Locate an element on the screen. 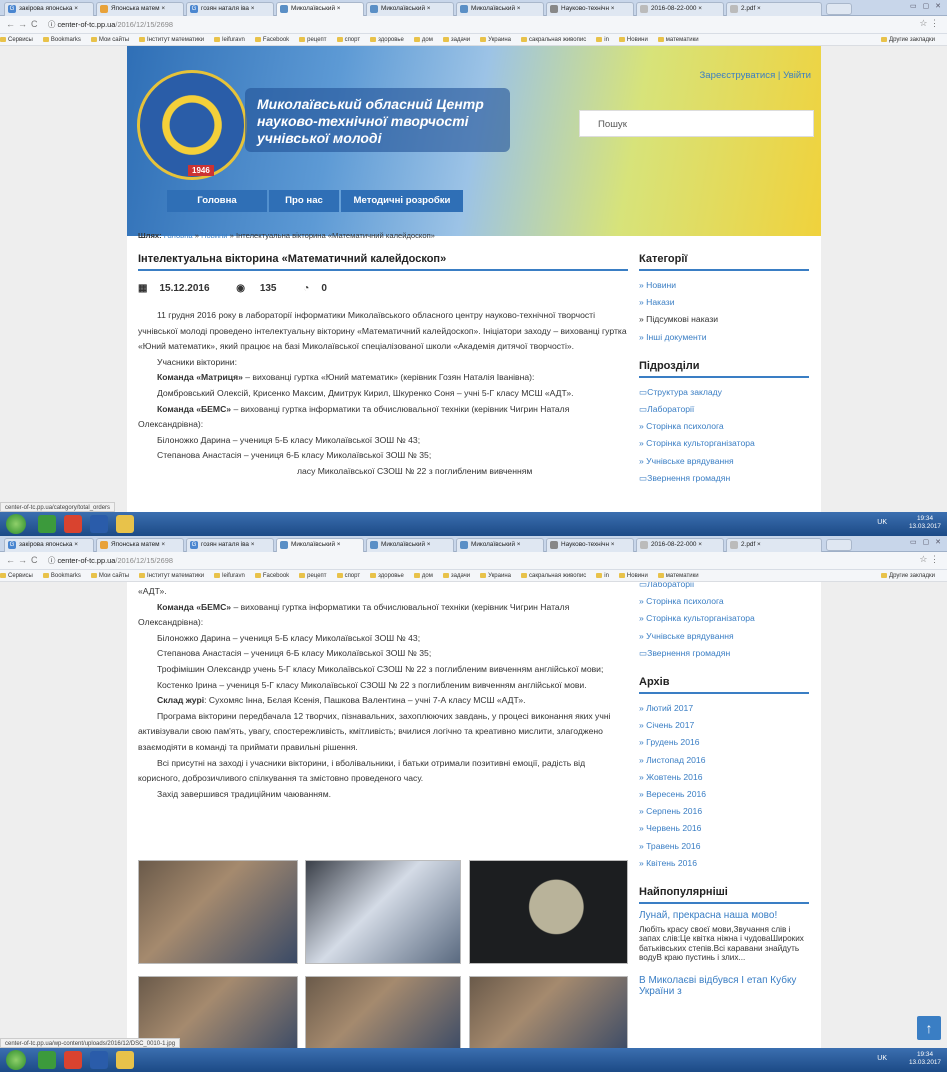  archive-link: » Листопад 2016 is located at coordinates (724, 760).